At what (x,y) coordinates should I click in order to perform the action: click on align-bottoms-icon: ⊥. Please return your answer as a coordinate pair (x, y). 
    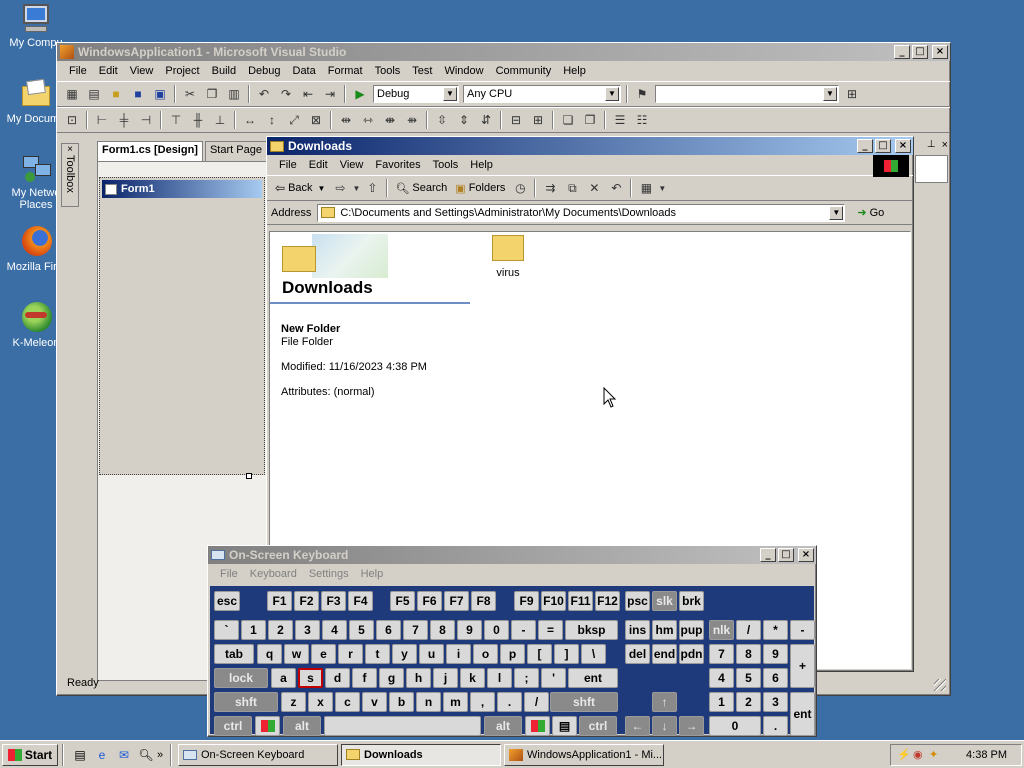
    Looking at the image, I should click on (220, 120).